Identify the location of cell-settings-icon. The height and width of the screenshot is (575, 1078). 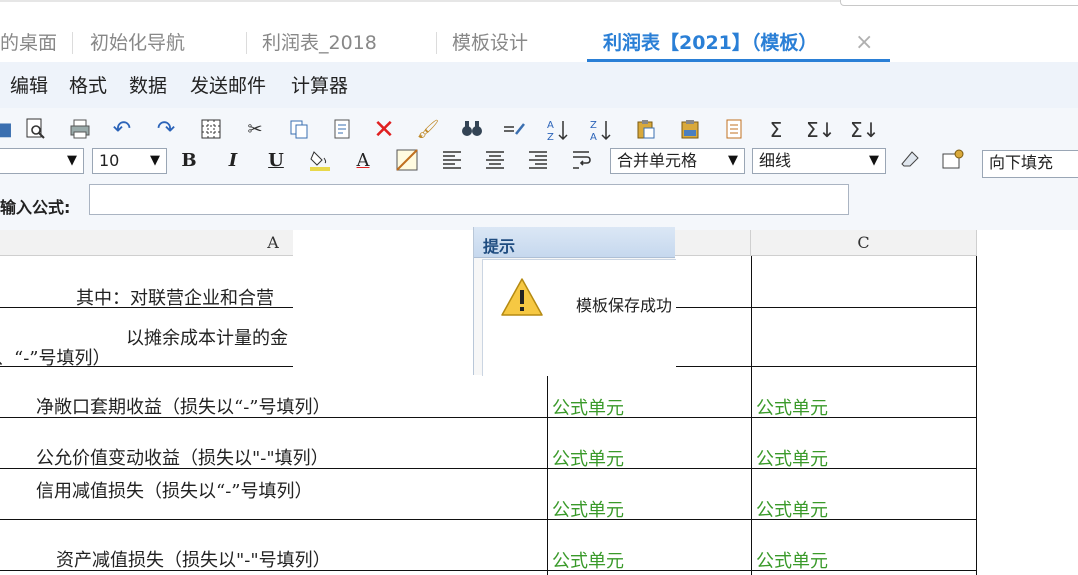
(953, 160).